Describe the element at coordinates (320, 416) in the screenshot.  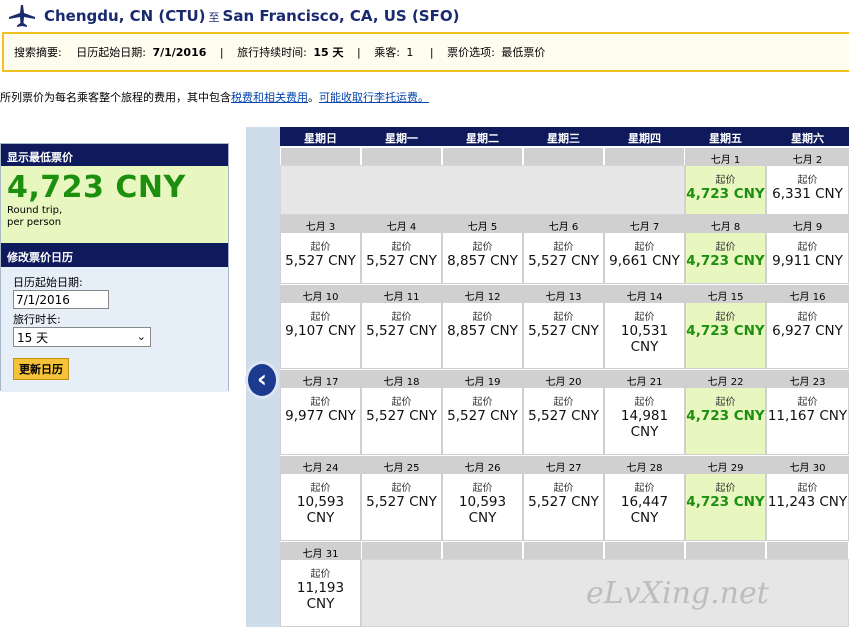
I see `day-price: 9,977 CNY` at that location.